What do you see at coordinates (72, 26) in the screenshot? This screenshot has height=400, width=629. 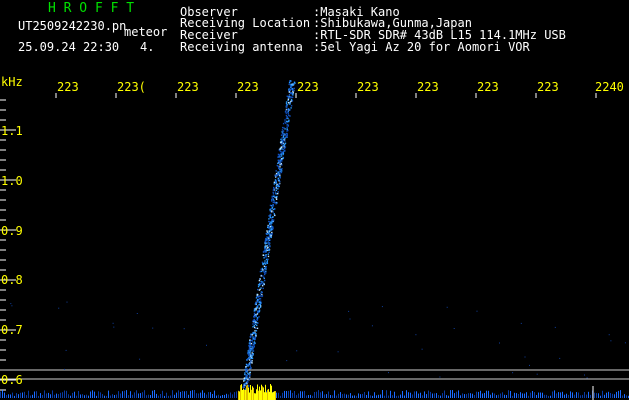 I see `file-name: UT2509242230.pn` at bounding box center [72, 26].